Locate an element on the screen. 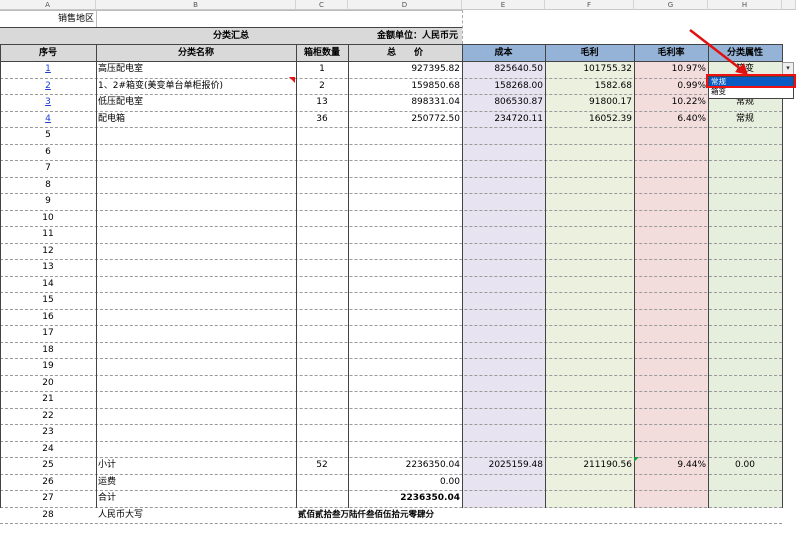  column-header-extra is located at coordinates (789, 5).